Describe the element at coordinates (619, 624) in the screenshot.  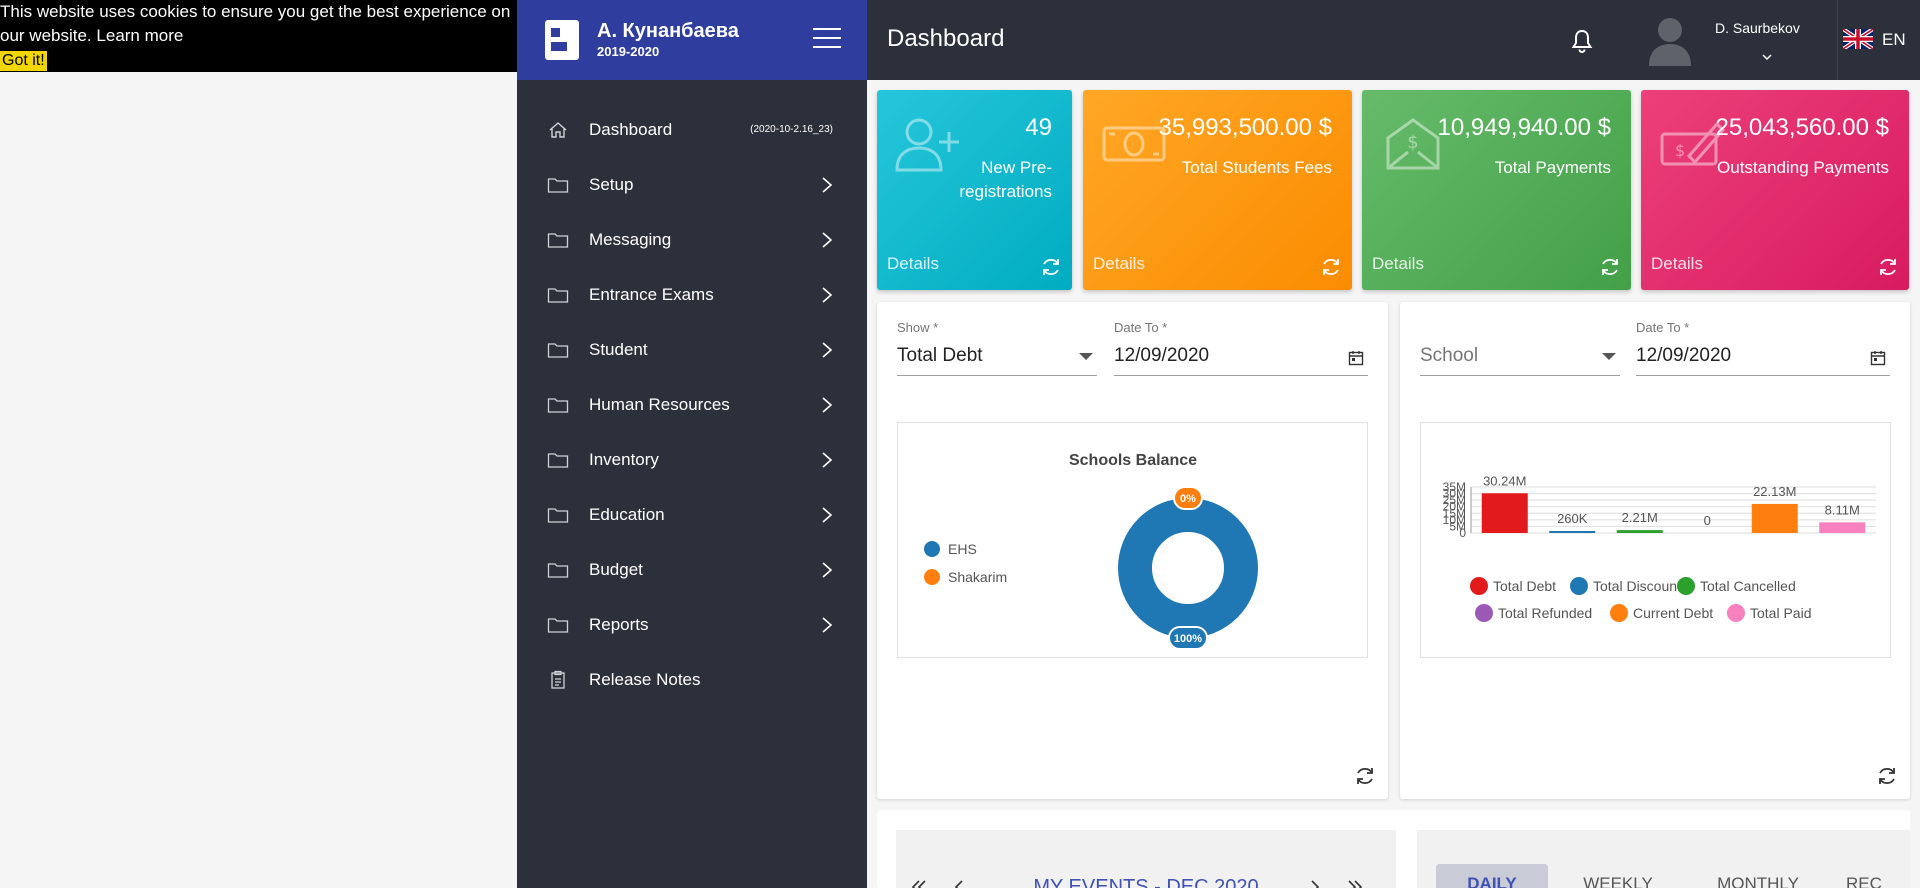
I see `sidebar-item-label: Reports` at that location.